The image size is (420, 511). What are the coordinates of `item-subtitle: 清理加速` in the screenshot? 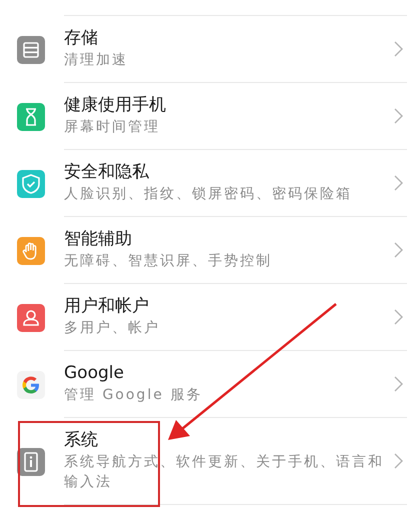 It's located at (96, 60).